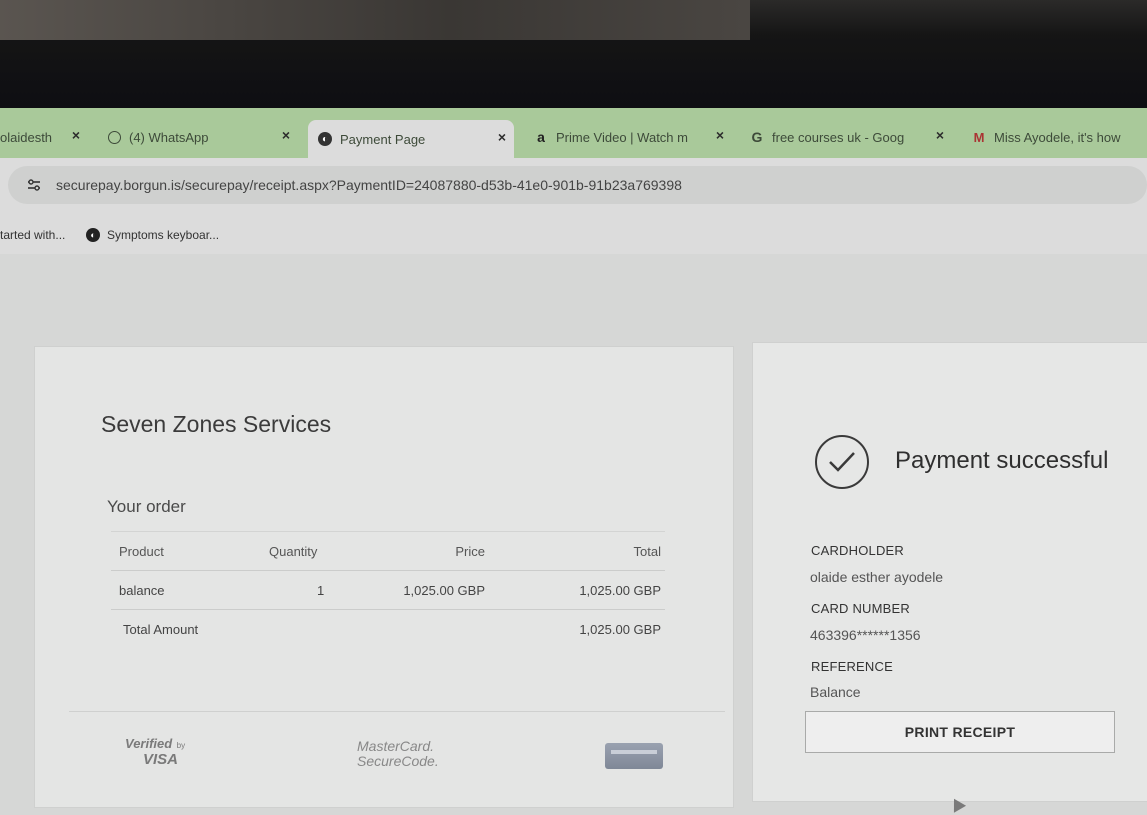 This screenshot has width=1147, height=815. What do you see at coordinates (34, 185) in the screenshot?
I see `site-settings-icon` at bounding box center [34, 185].